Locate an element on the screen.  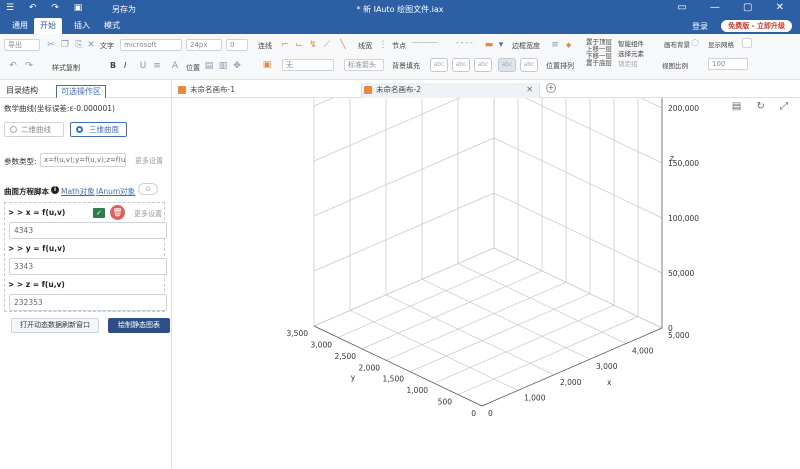
layer-icon: ◆ is located at coordinates (568, 45).